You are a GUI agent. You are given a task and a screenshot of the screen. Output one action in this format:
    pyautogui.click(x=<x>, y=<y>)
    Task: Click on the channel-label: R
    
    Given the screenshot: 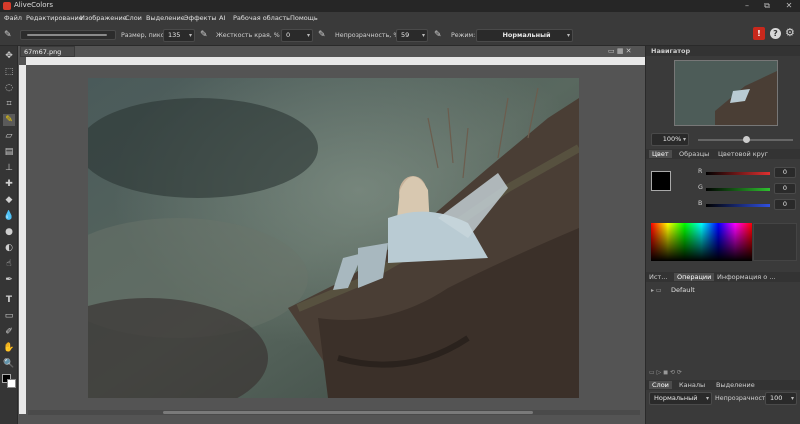 What is the action you would take?
    pyautogui.click(x=700, y=171)
    